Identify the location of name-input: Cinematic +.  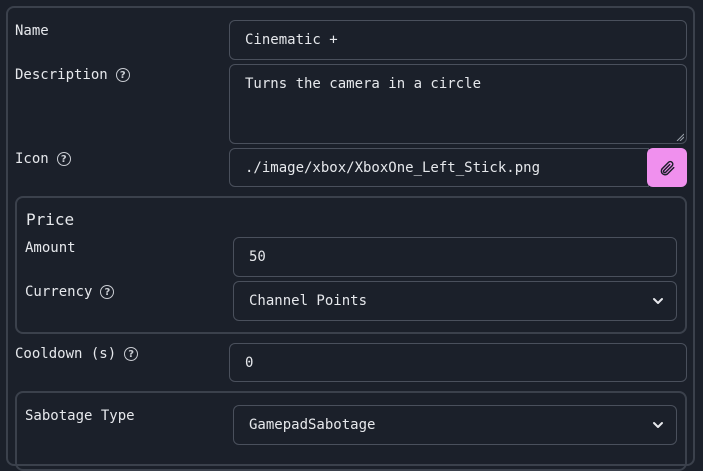
(458, 40).